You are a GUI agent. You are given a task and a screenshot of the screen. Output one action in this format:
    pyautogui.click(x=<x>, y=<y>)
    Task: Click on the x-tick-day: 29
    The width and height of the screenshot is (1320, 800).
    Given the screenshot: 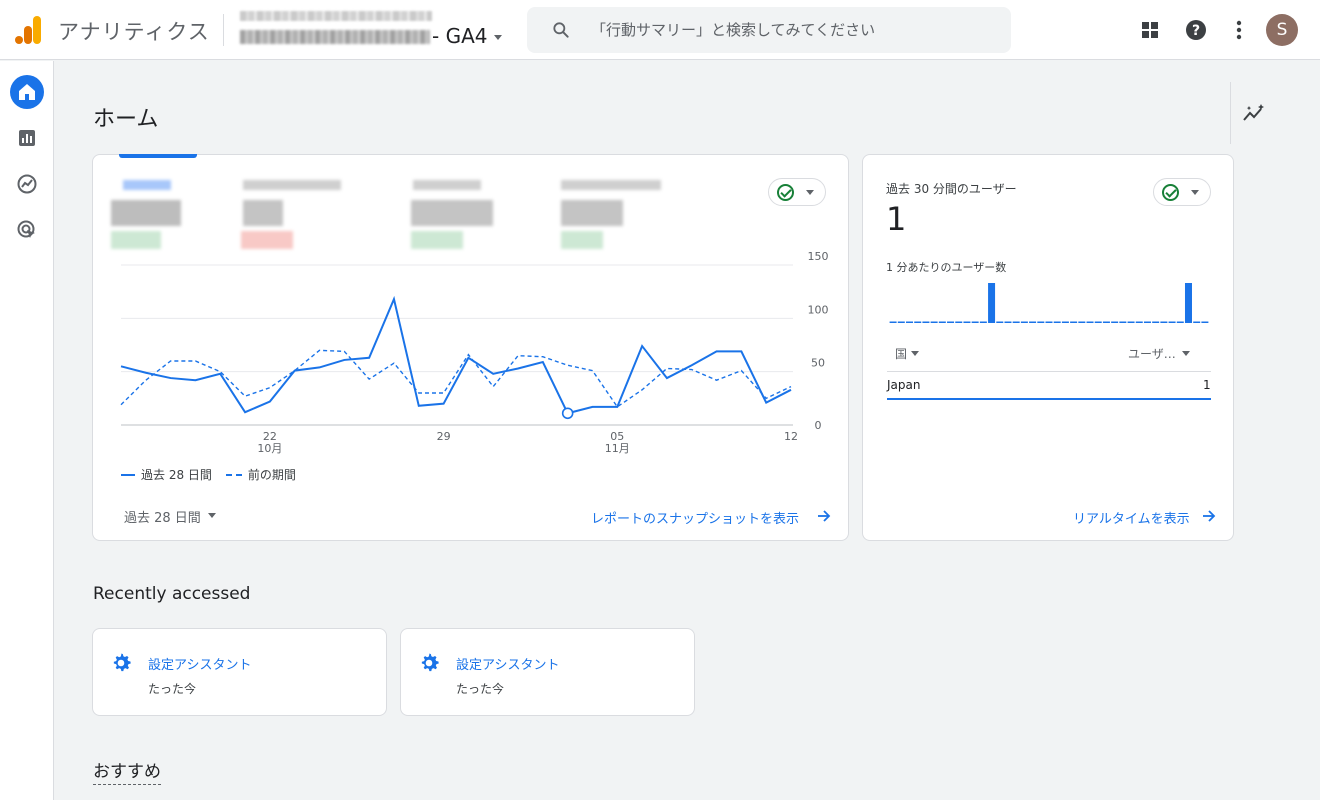 What is the action you would take?
    pyautogui.click(x=444, y=436)
    